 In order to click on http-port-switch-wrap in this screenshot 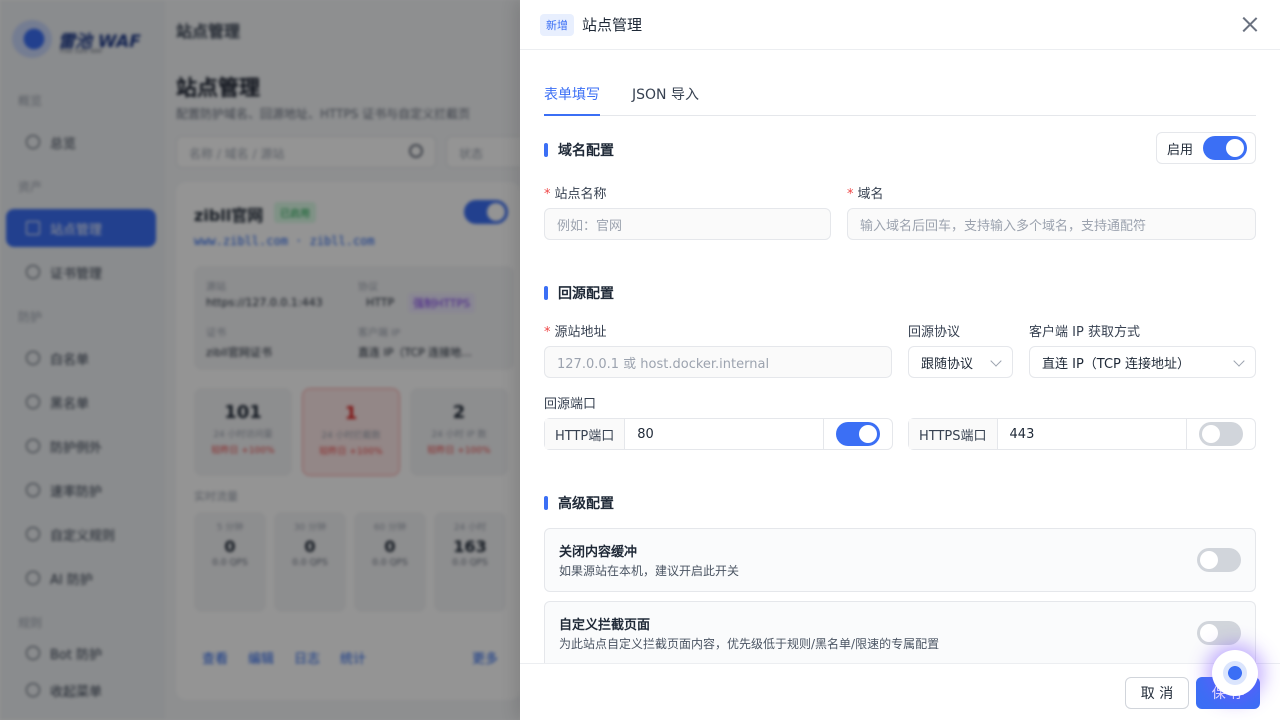, I will do `click(858, 434)`.